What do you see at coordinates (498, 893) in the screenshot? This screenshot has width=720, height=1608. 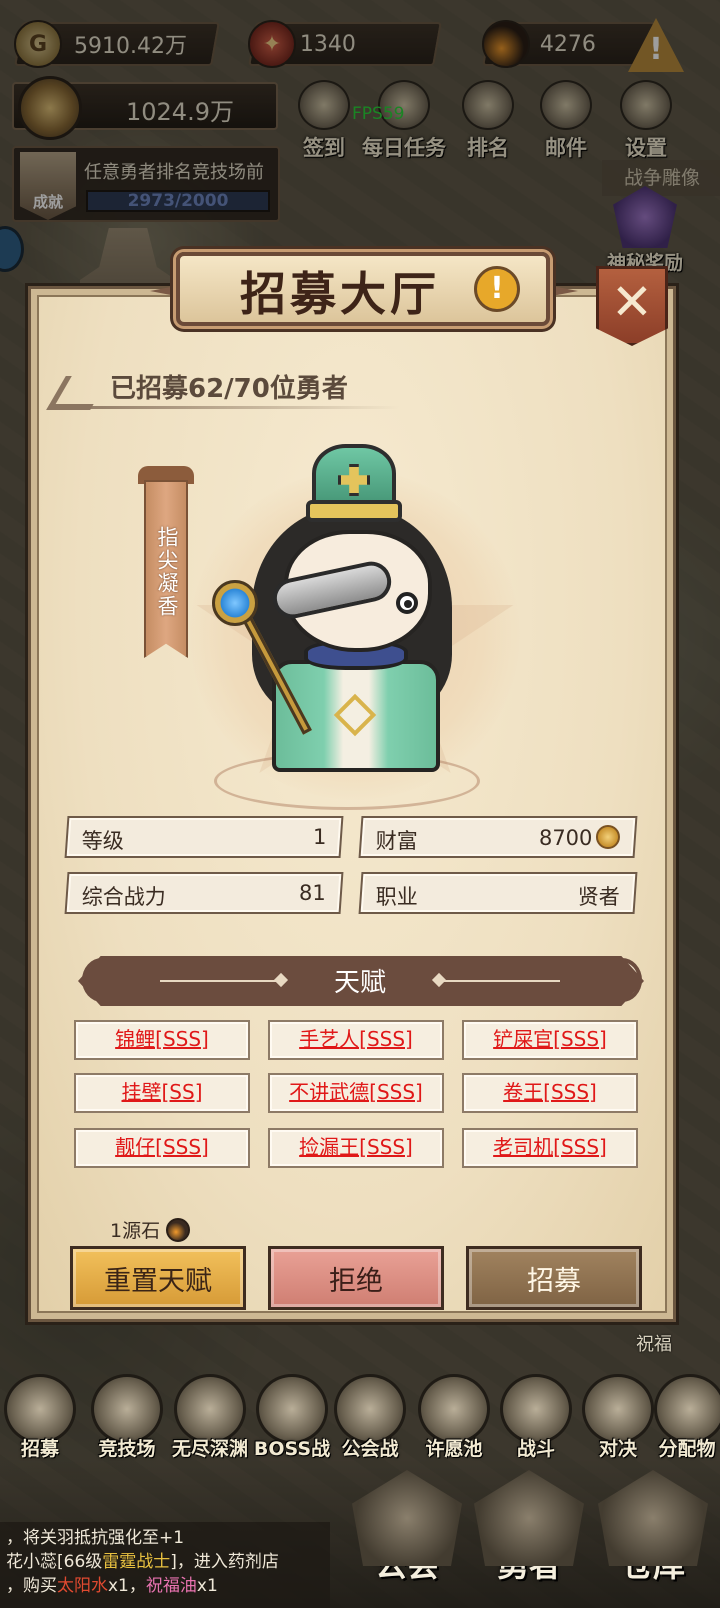 I see `stat-class: 职业 贤者` at bounding box center [498, 893].